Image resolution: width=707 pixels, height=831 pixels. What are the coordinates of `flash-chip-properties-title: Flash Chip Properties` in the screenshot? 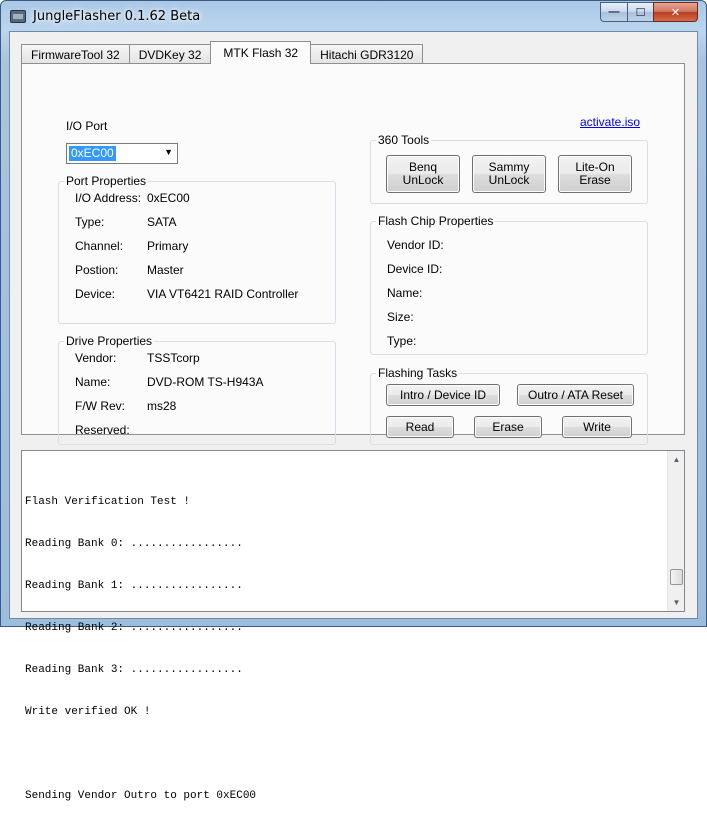 It's located at (436, 221).